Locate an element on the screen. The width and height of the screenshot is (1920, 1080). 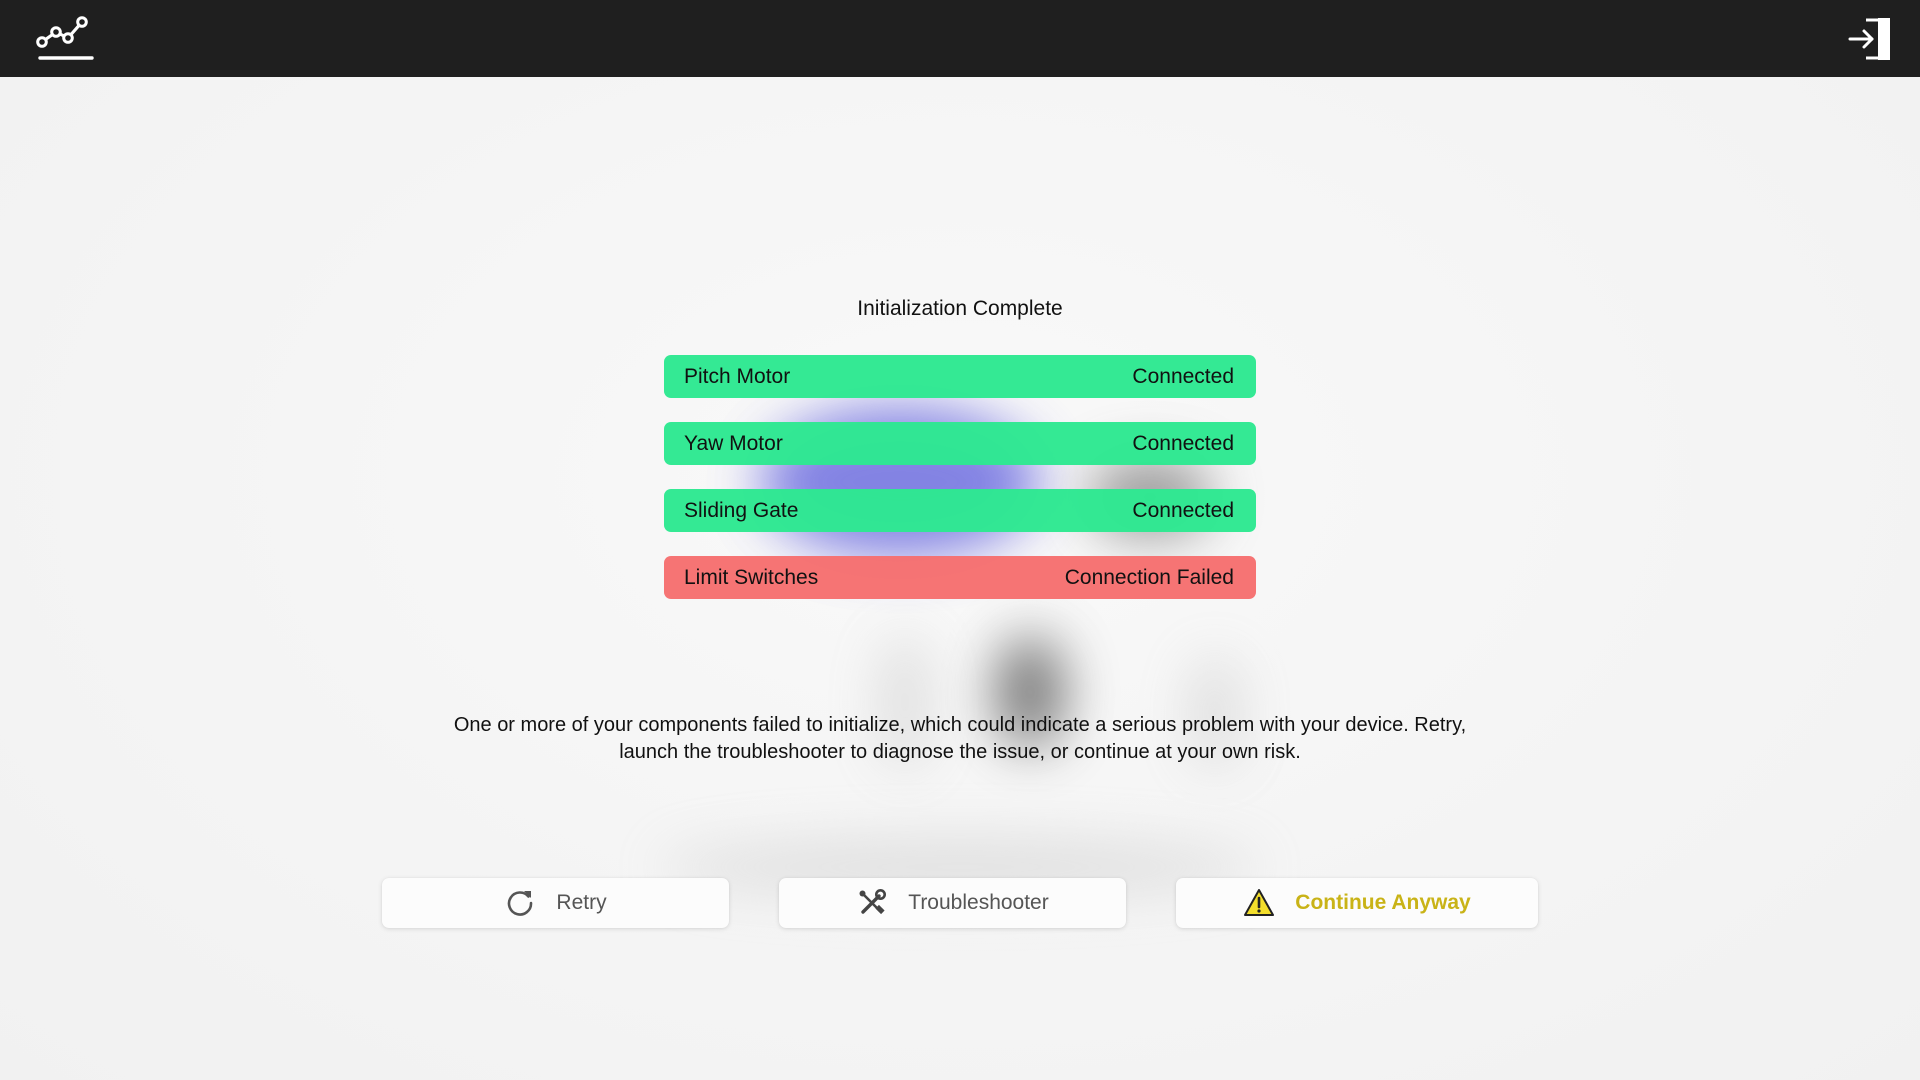
warning-icon is located at coordinates (1259, 903).